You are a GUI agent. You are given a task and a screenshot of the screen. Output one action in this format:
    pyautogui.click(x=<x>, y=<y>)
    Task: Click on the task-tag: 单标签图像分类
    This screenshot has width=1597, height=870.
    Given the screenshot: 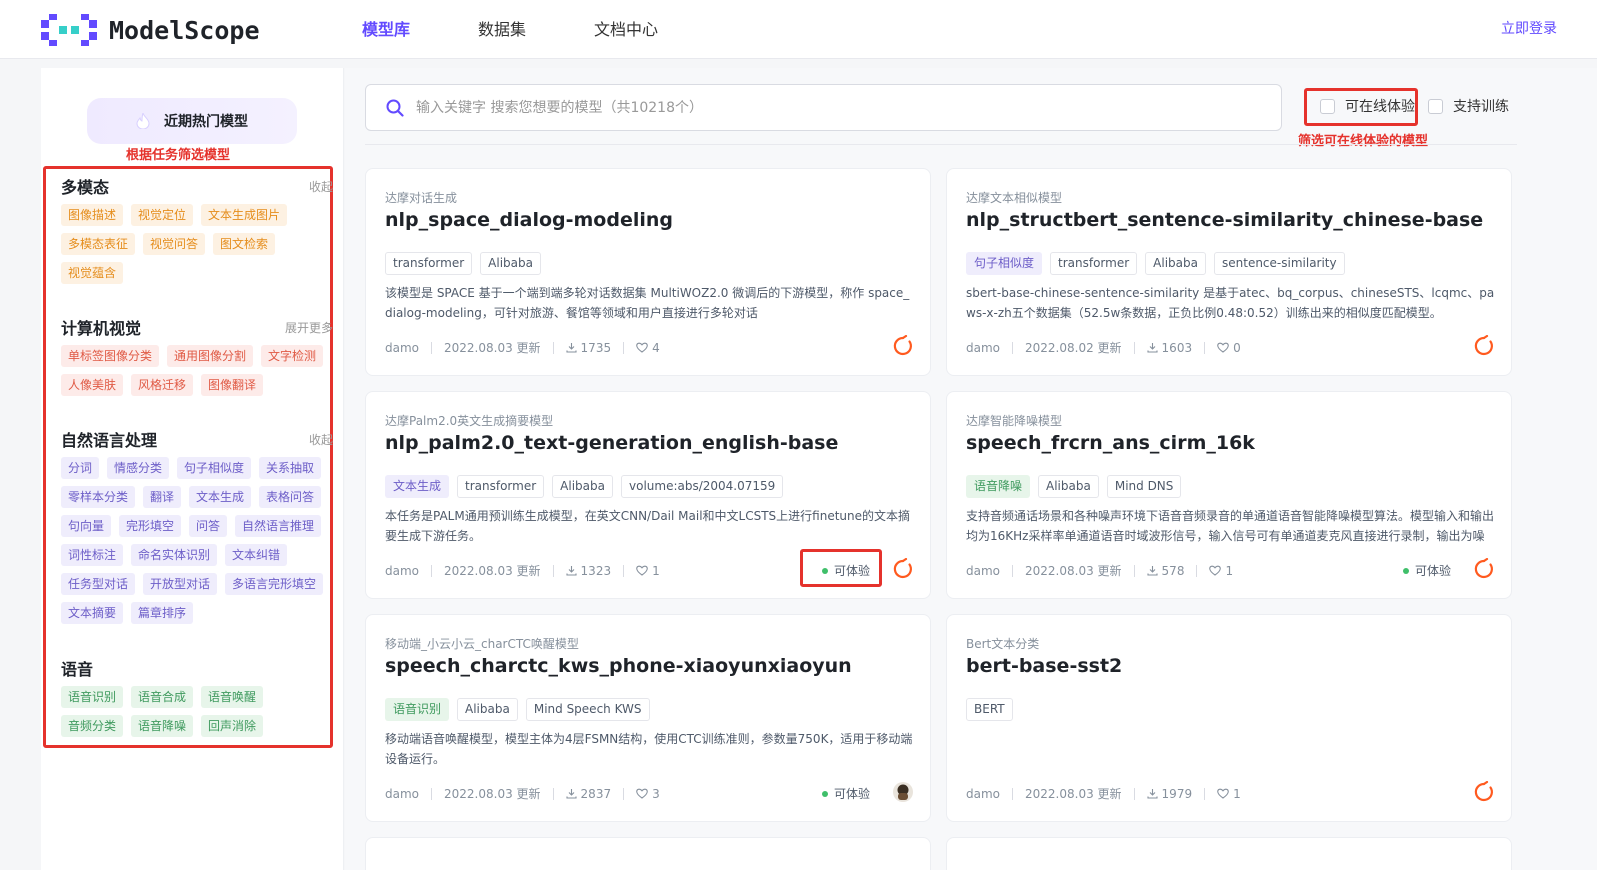 What is the action you would take?
    pyautogui.click(x=110, y=356)
    